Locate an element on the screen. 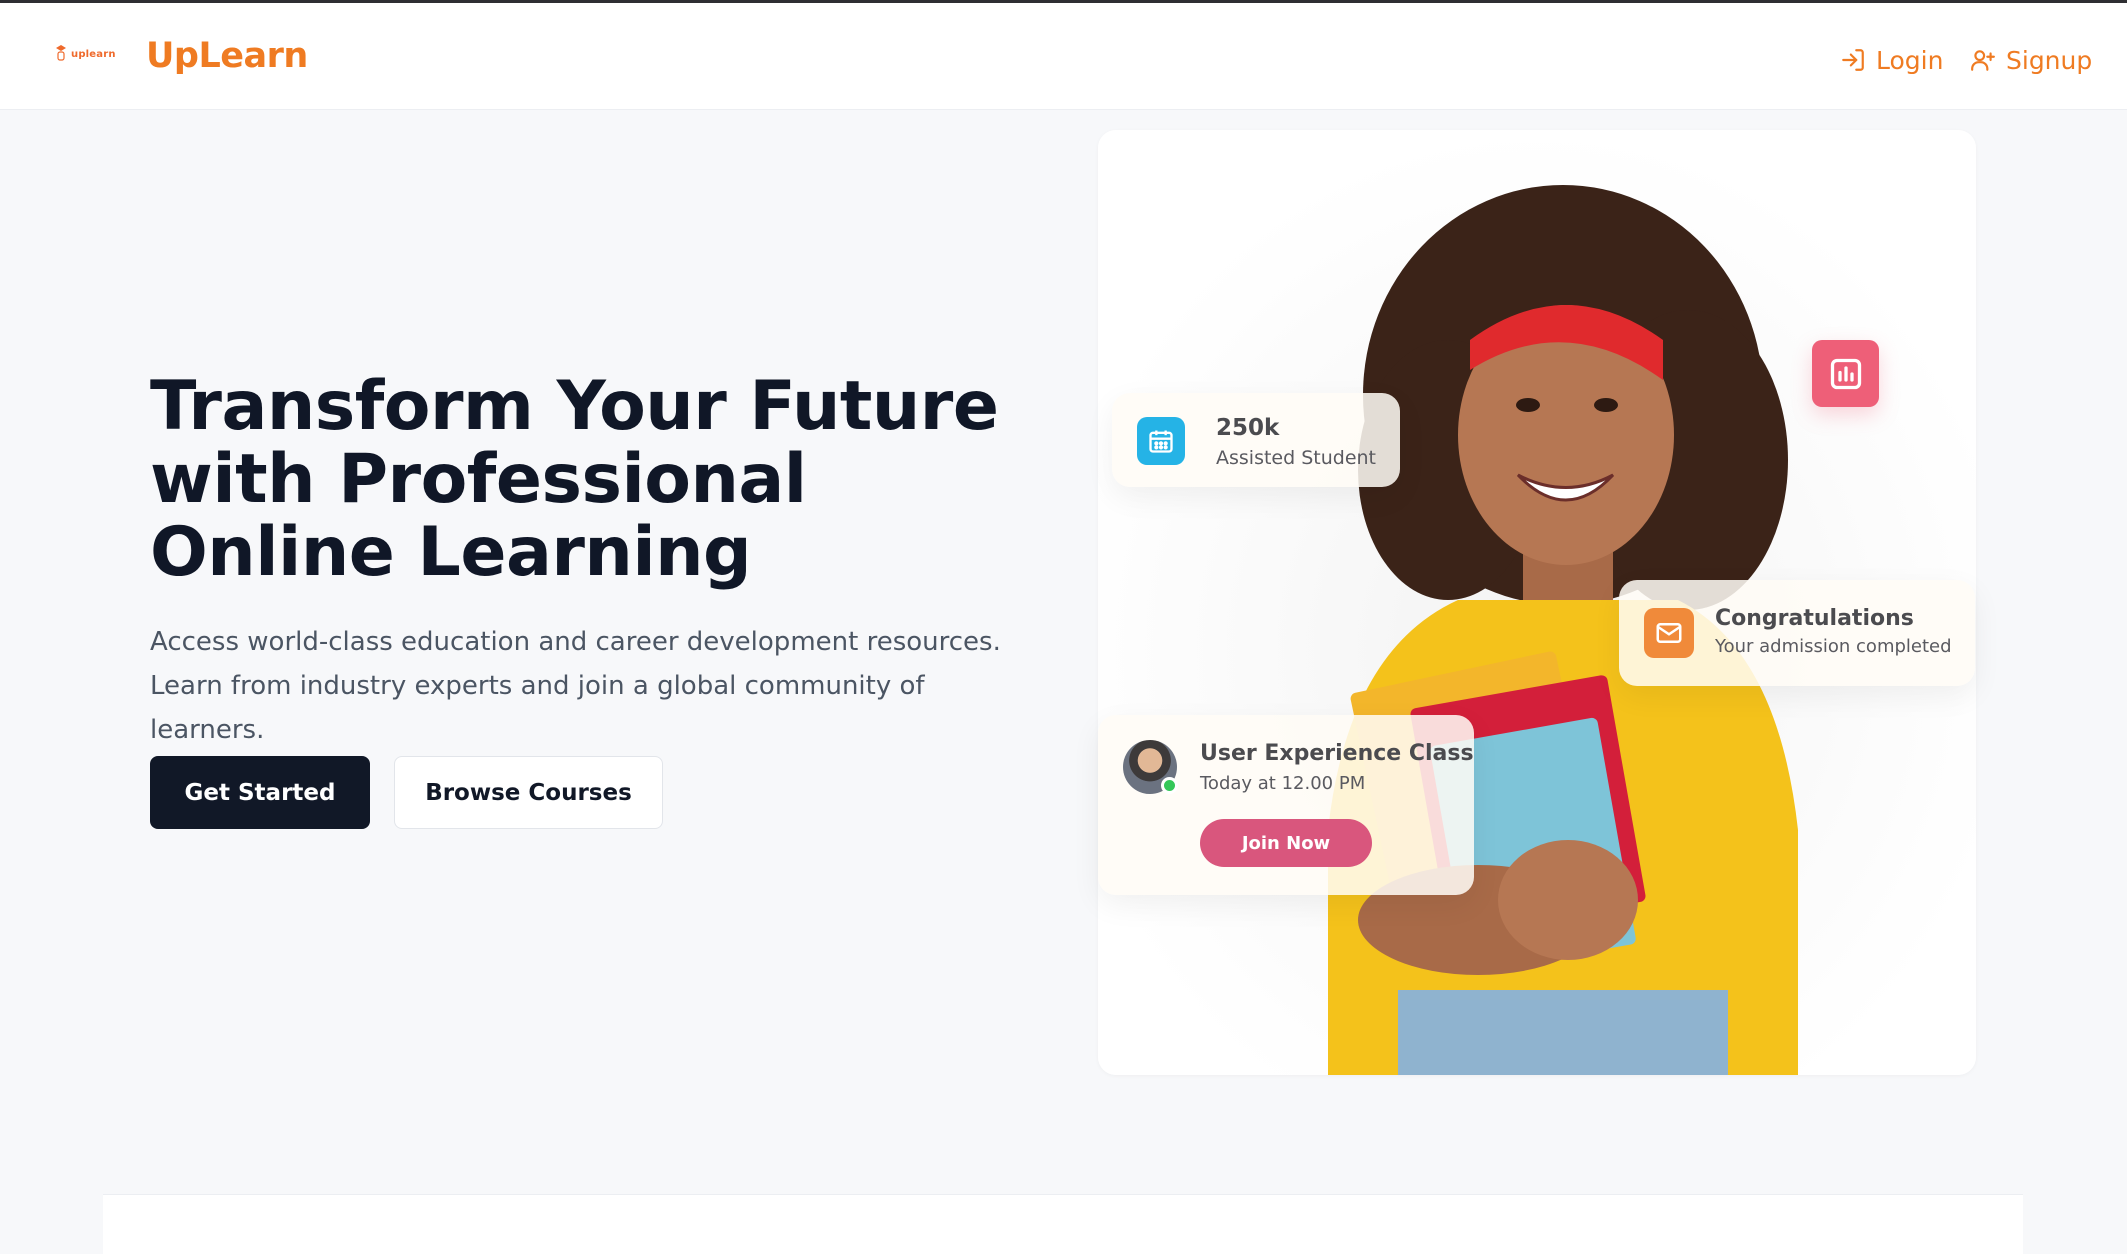 This screenshot has height=1254, width=2127. congratulations-title: Congratulations is located at coordinates (1814, 618).